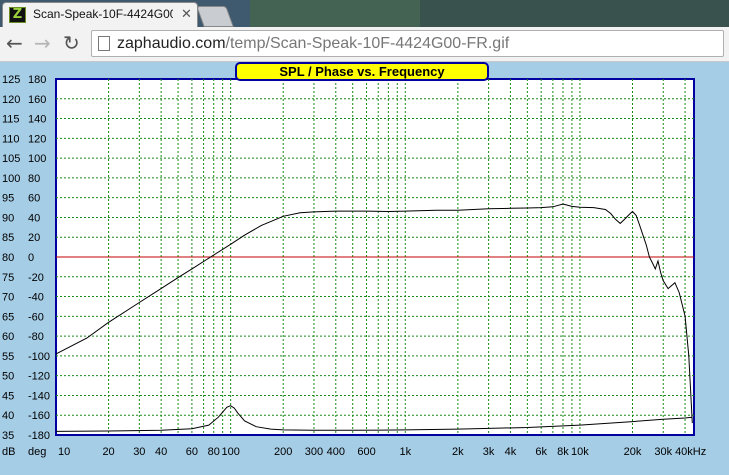  What do you see at coordinates (11, 80) in the screenshot?
I see `spl-tick-label: 125` at bounding box center [11, 80].